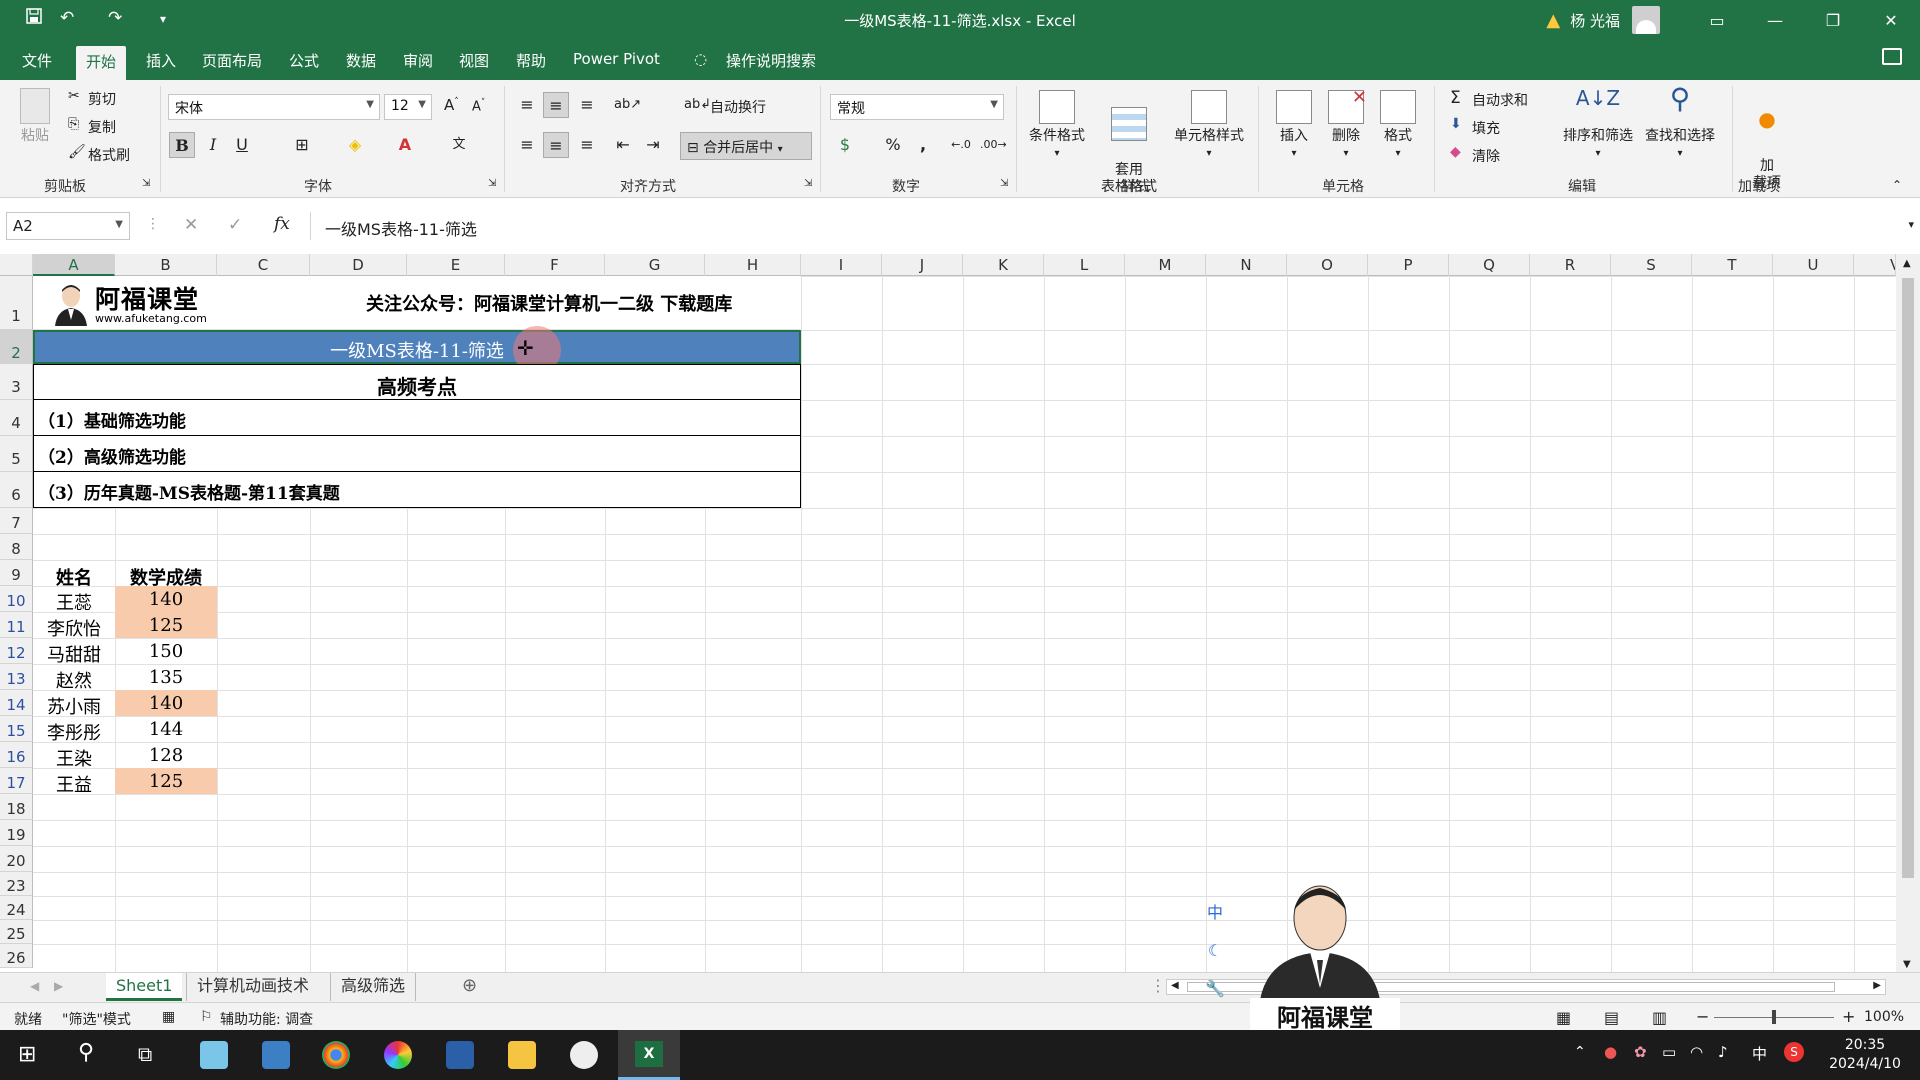 The width and height of the screenshot is (1920, 1080). Describe the element at coordinates (1598, 125) in the screenshot. I see `sort-filter-button: A↓Z 排序和筛选 ▾` at that location.